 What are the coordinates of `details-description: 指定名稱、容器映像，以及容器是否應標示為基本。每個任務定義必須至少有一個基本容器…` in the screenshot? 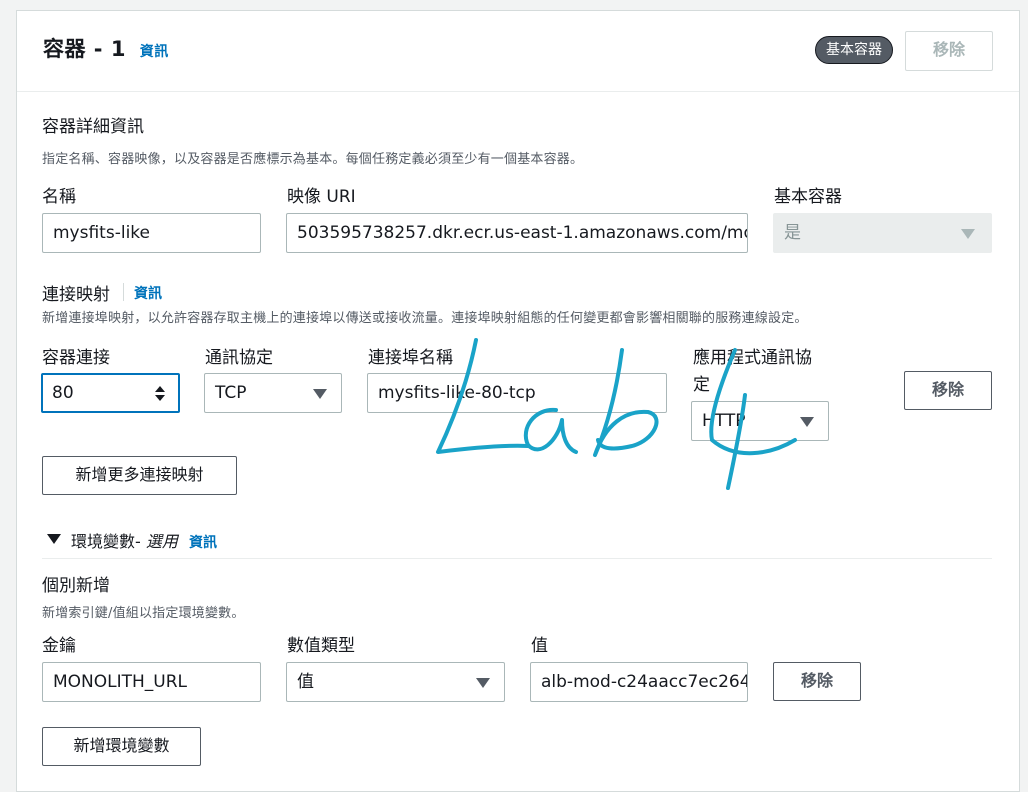 It's located at (313, 159).